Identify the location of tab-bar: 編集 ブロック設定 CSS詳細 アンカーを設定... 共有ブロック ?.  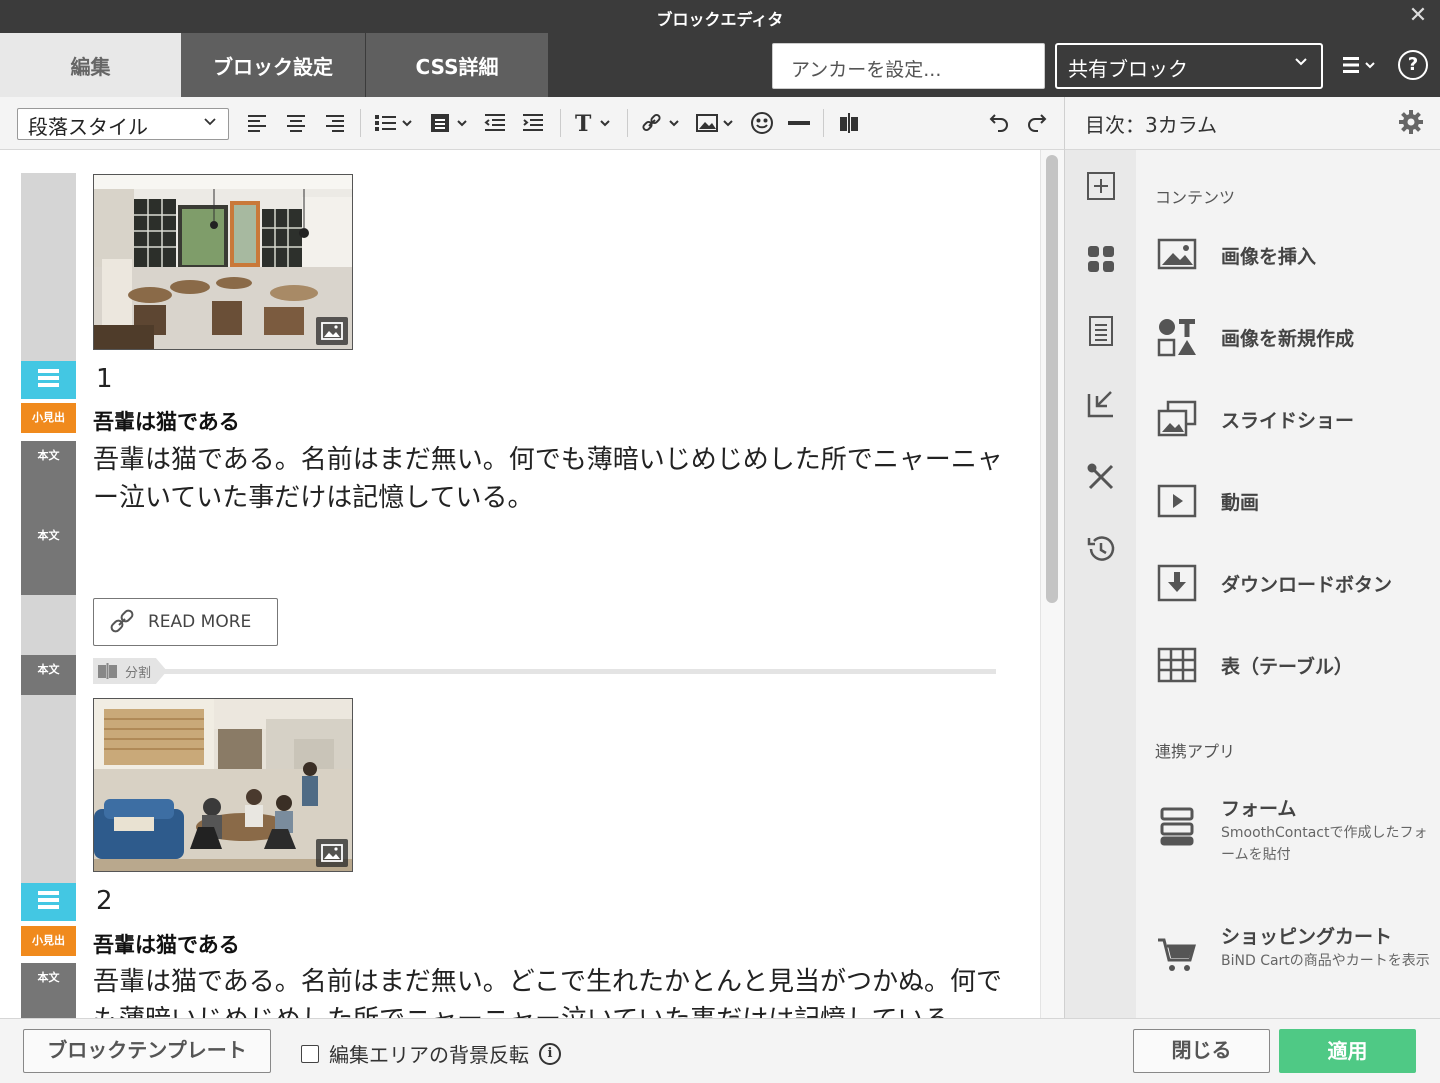
(720, 65).